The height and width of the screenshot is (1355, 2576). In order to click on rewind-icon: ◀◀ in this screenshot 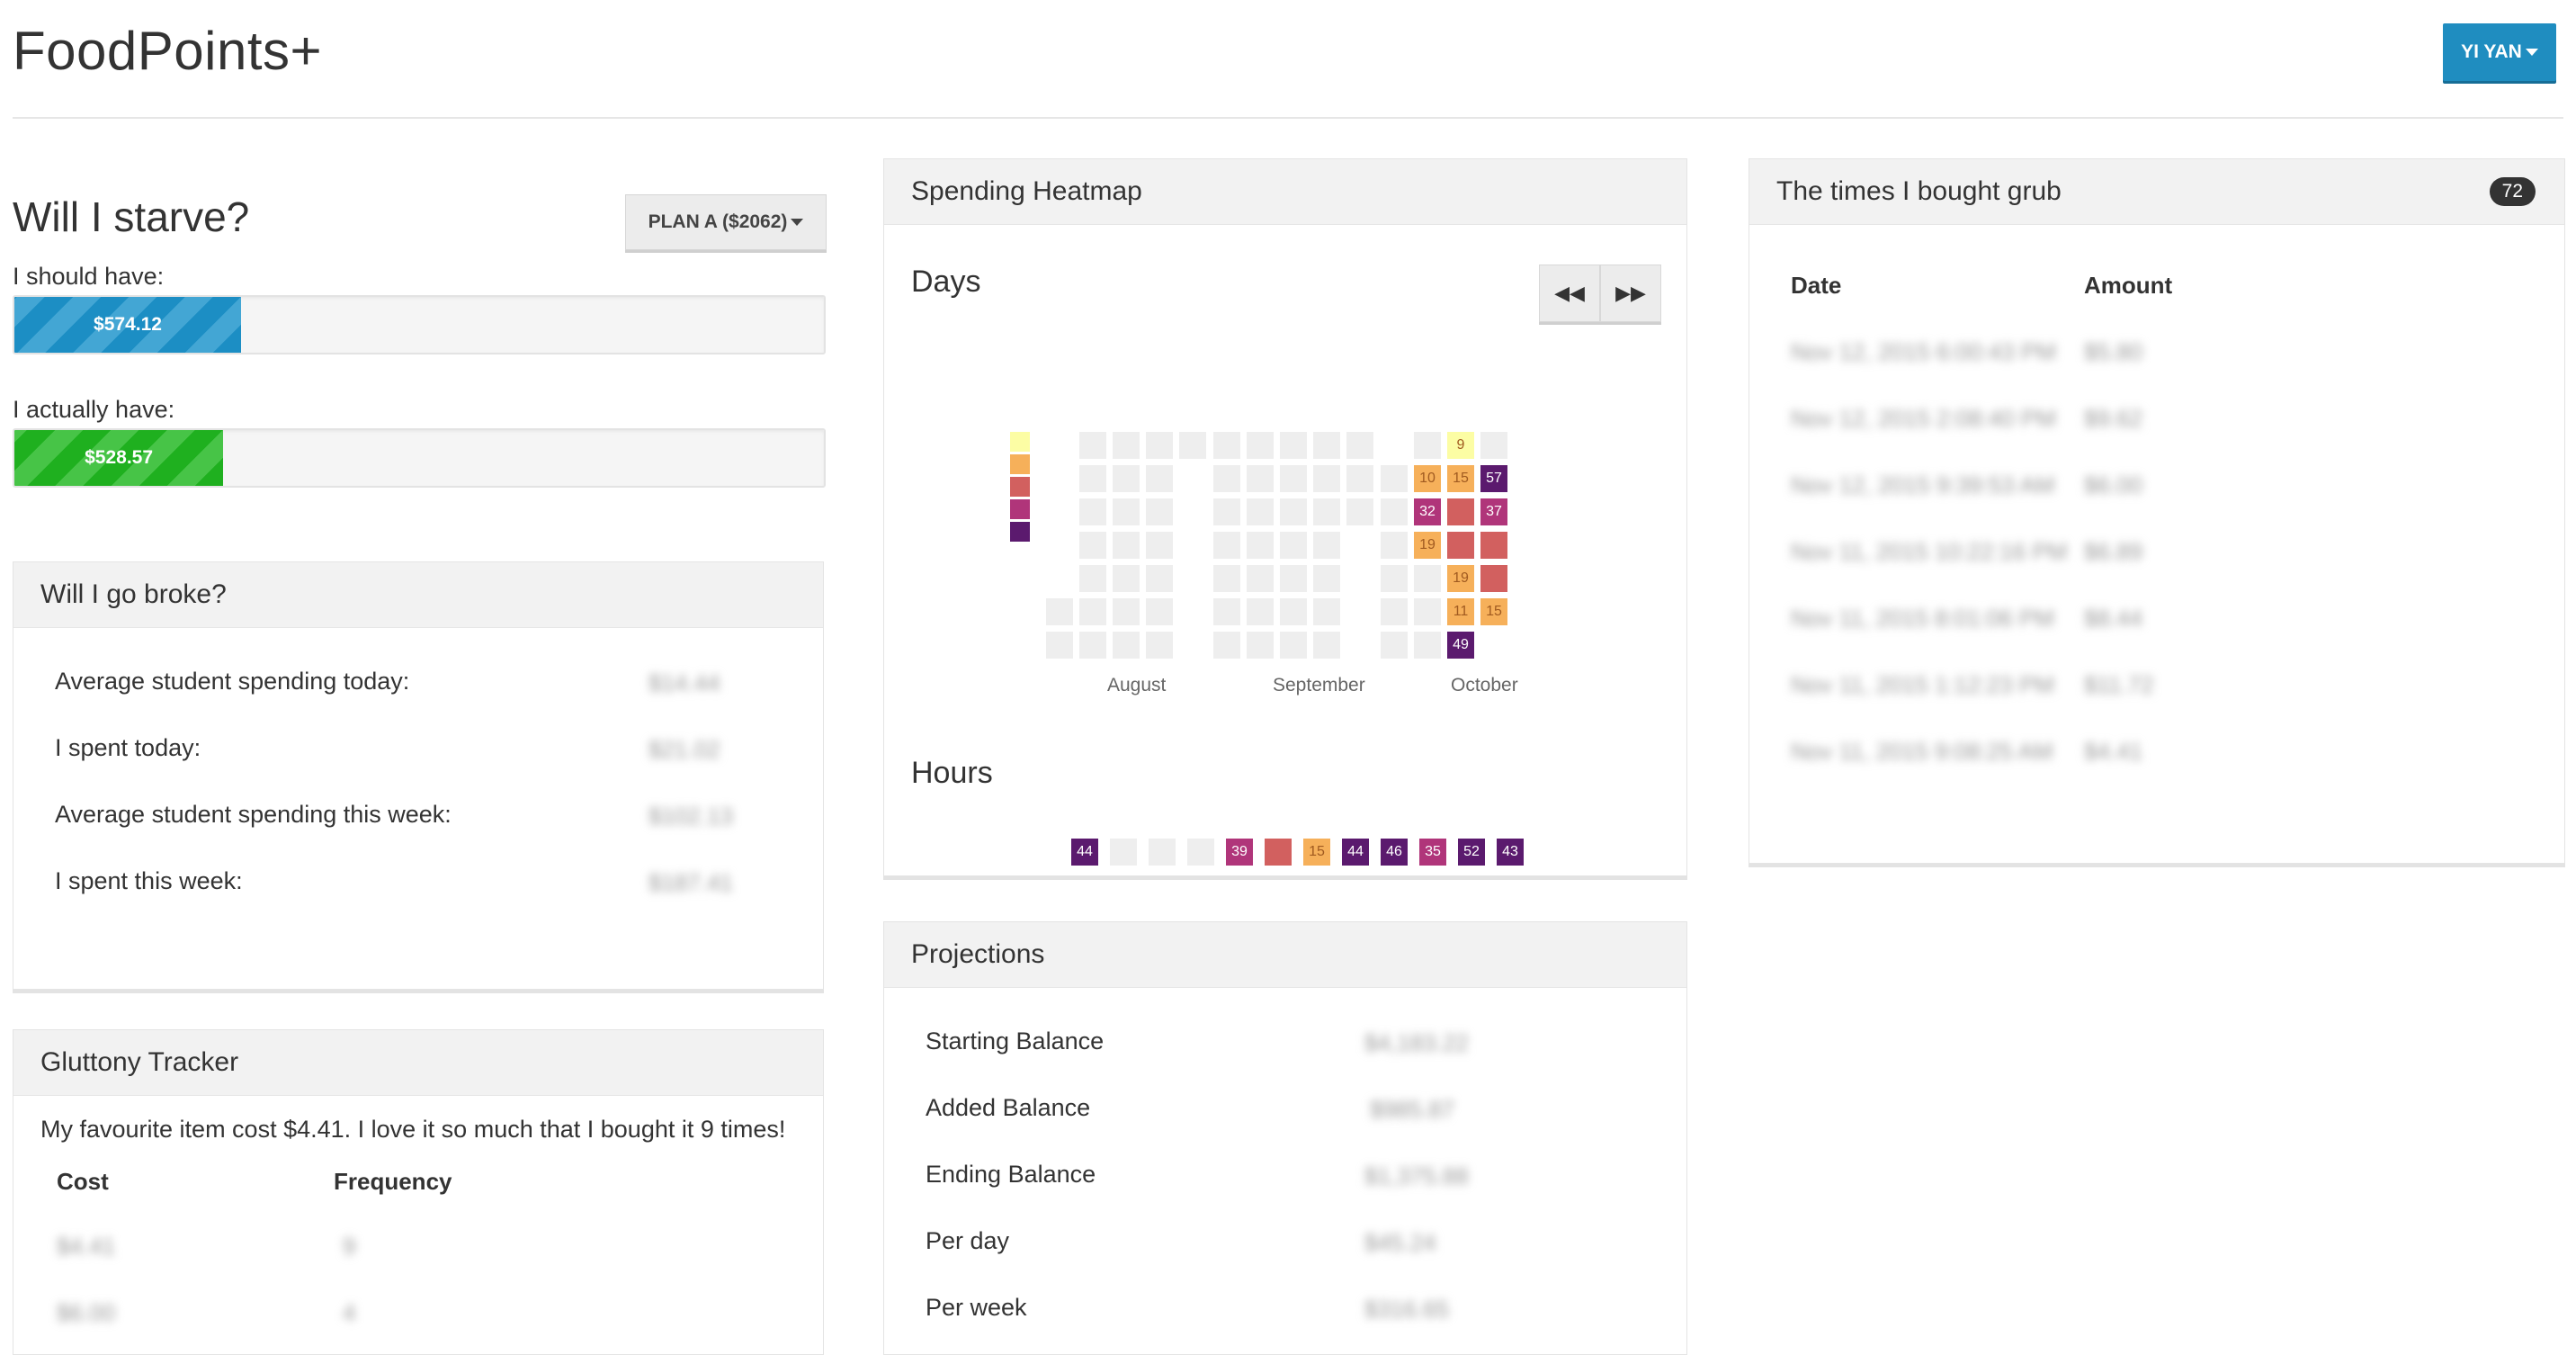, I will do `click(1569, 293)`.